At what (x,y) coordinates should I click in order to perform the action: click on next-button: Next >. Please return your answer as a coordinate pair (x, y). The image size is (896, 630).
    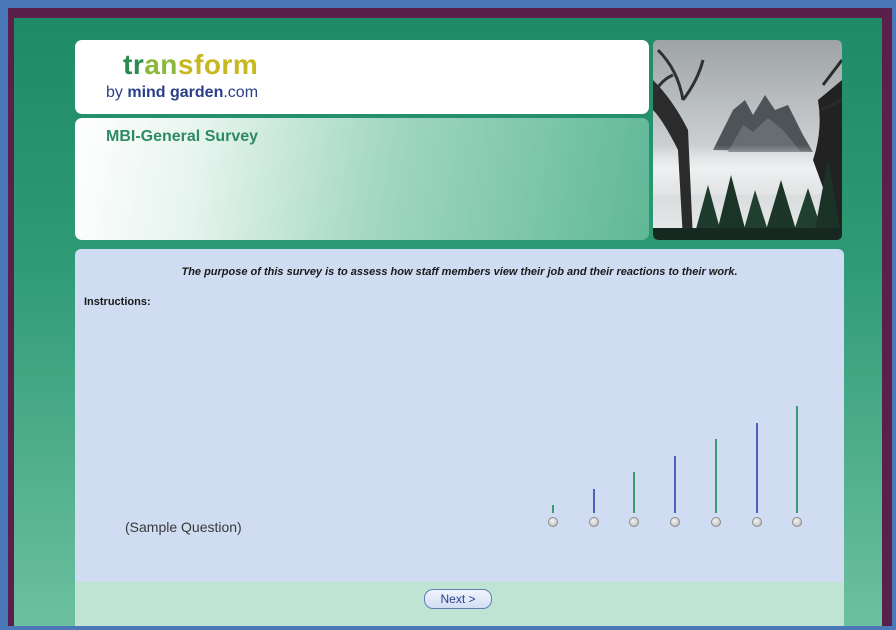
    Looking at the image, I should click on (458, 599).